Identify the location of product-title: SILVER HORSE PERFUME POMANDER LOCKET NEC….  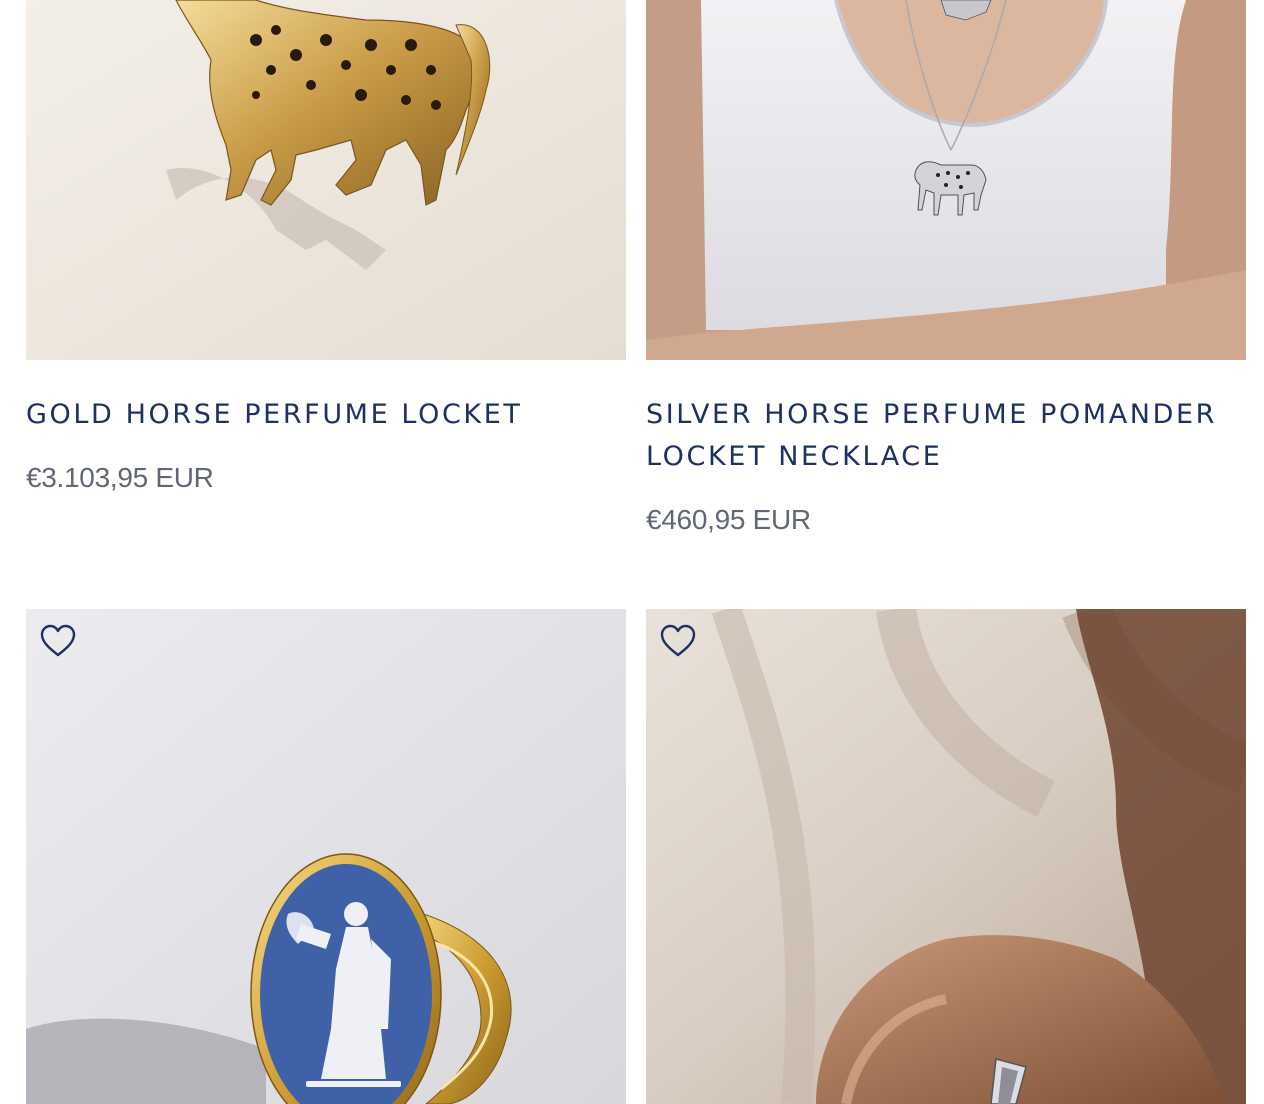
(946, 436).